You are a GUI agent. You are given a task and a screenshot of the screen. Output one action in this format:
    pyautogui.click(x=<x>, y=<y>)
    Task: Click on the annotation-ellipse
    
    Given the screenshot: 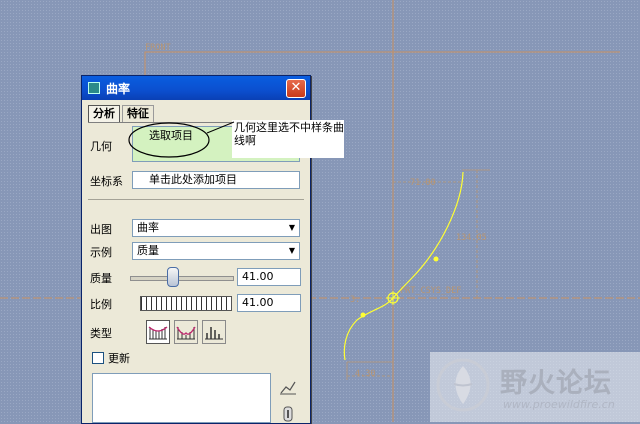 What is the action you would take?
    pyautogui.click(x=169, y=140)
    